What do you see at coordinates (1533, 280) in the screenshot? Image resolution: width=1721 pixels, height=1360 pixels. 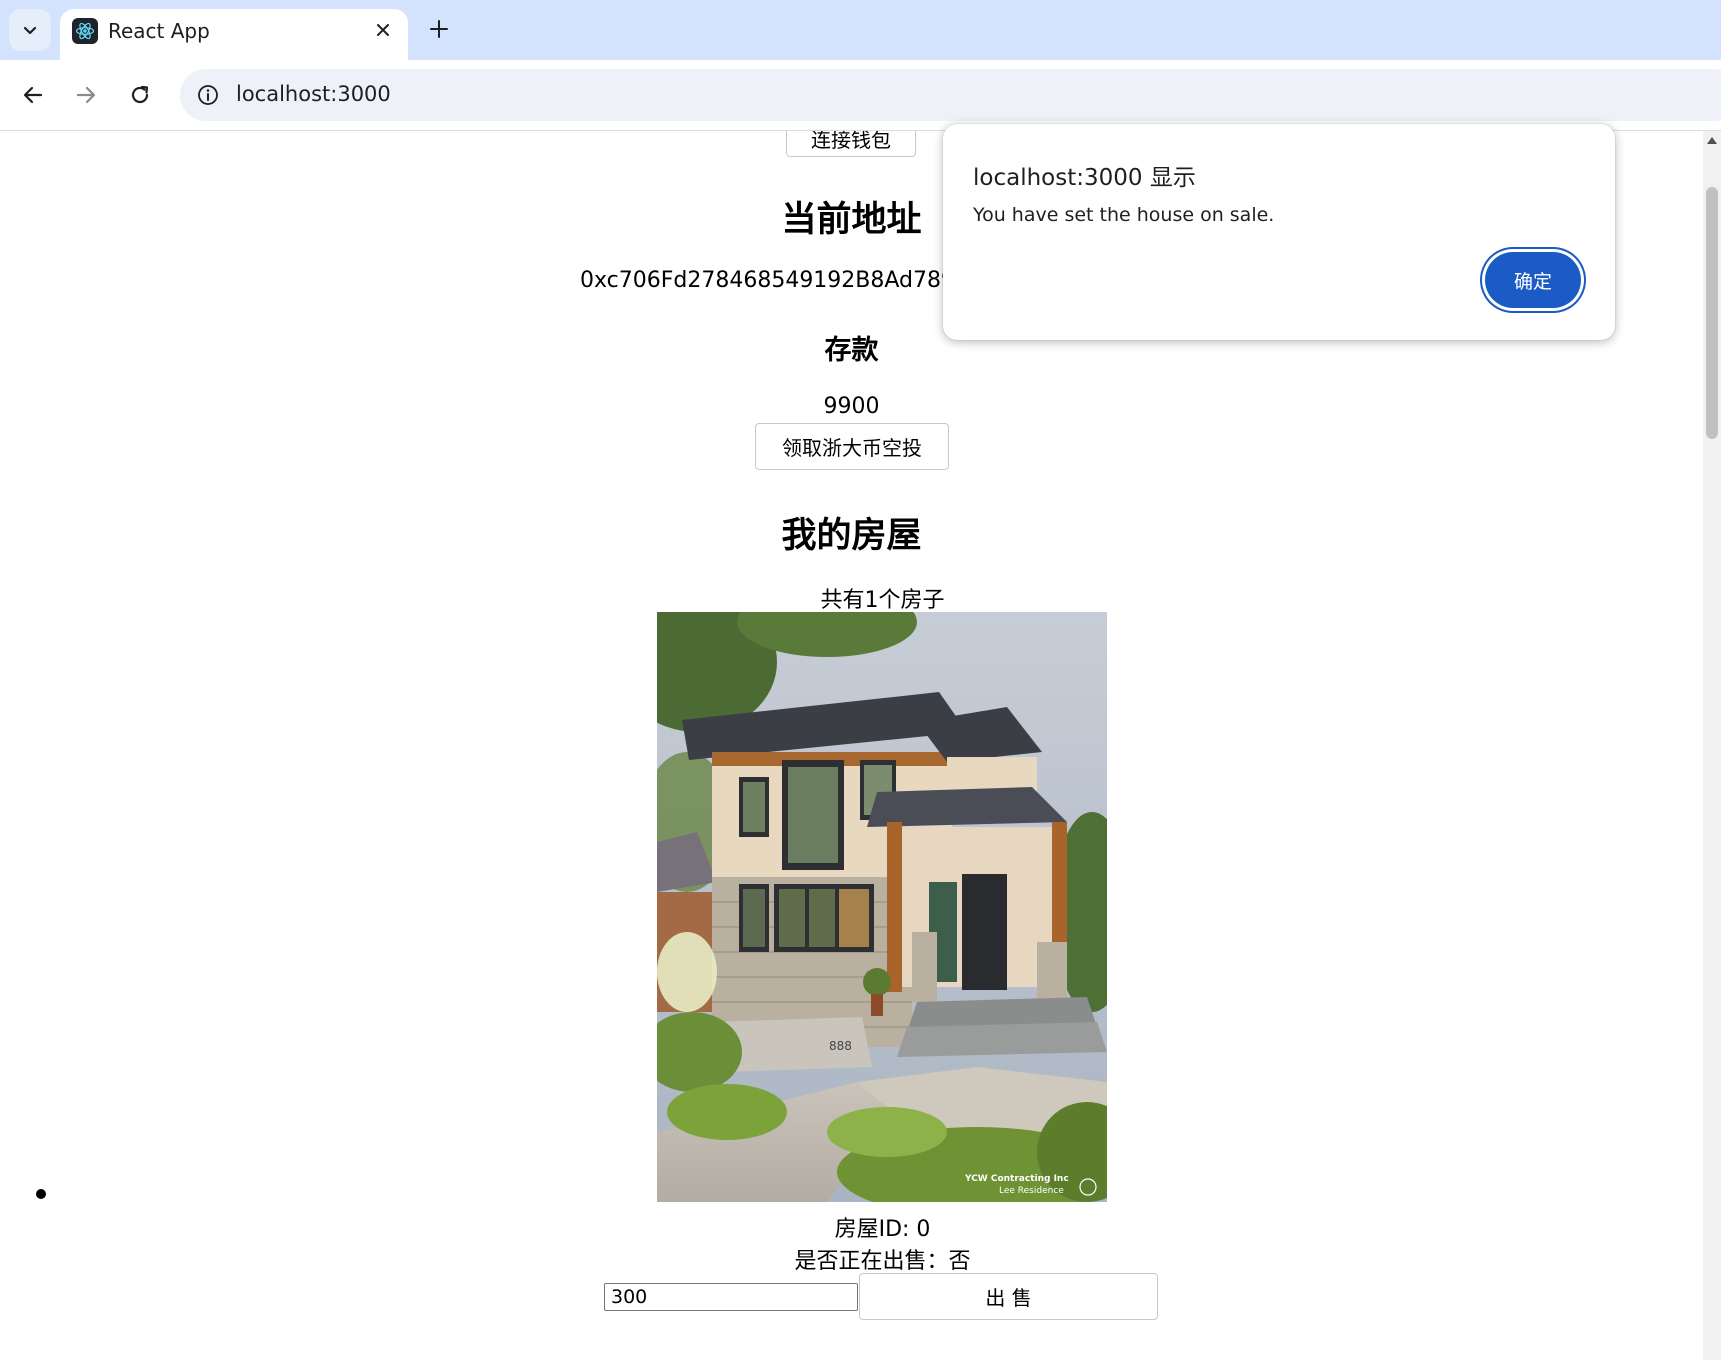 I see `dialog-ok-button: 确定` at bounding box center [1533, 280].